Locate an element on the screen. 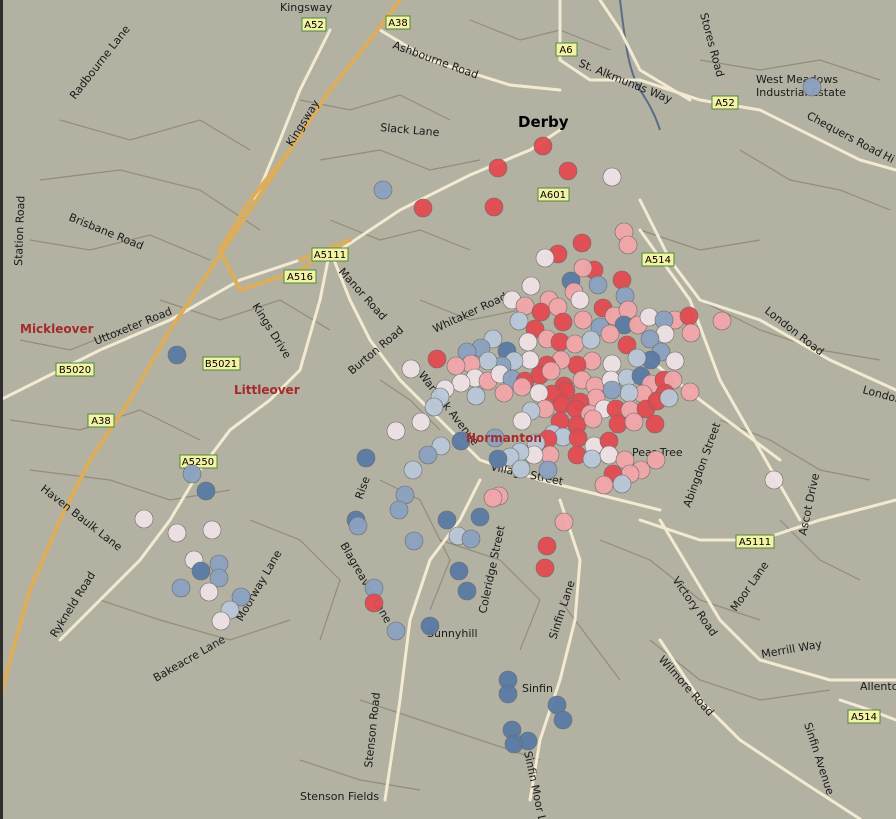  svg-text: A601 is located at coordinates (553, 195).